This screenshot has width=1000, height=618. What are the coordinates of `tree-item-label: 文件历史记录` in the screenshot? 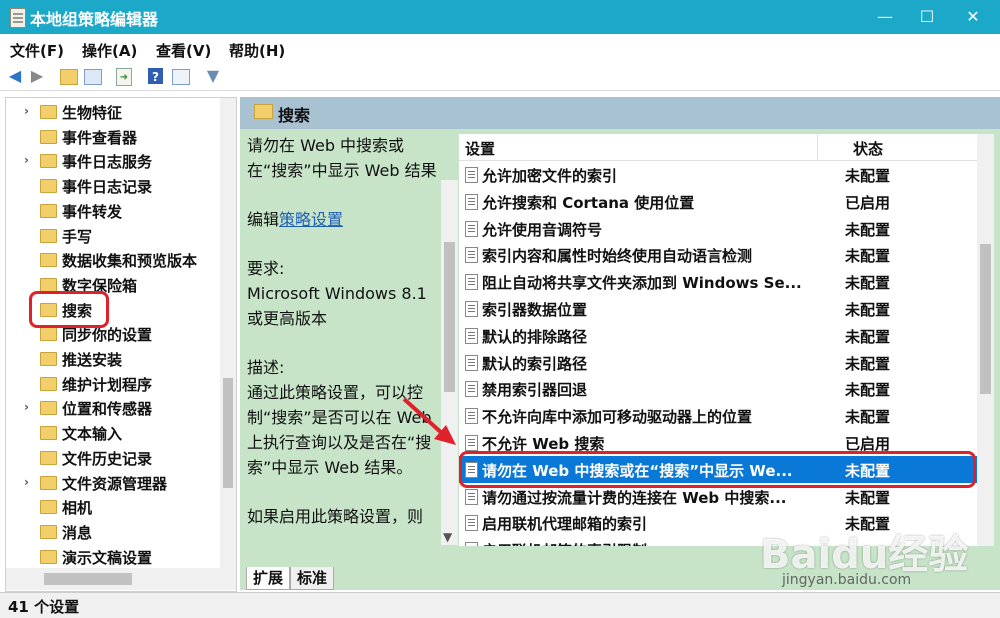 It's located at (107, 458).